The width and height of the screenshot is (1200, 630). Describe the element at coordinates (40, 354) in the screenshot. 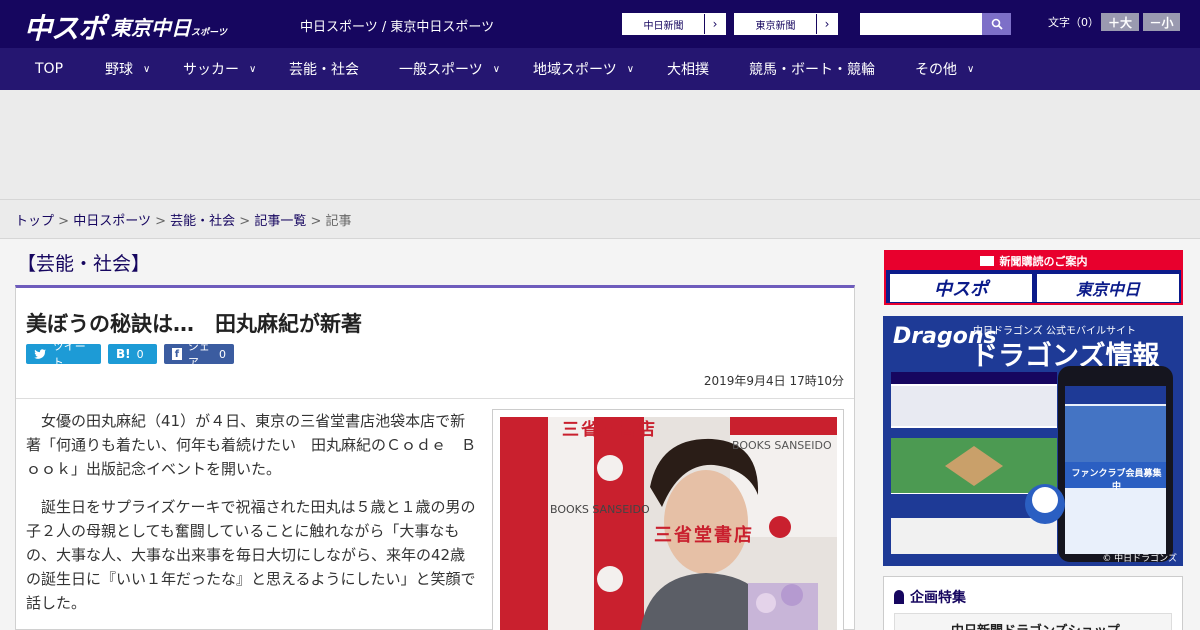

I see `twitter-icon` at that location.